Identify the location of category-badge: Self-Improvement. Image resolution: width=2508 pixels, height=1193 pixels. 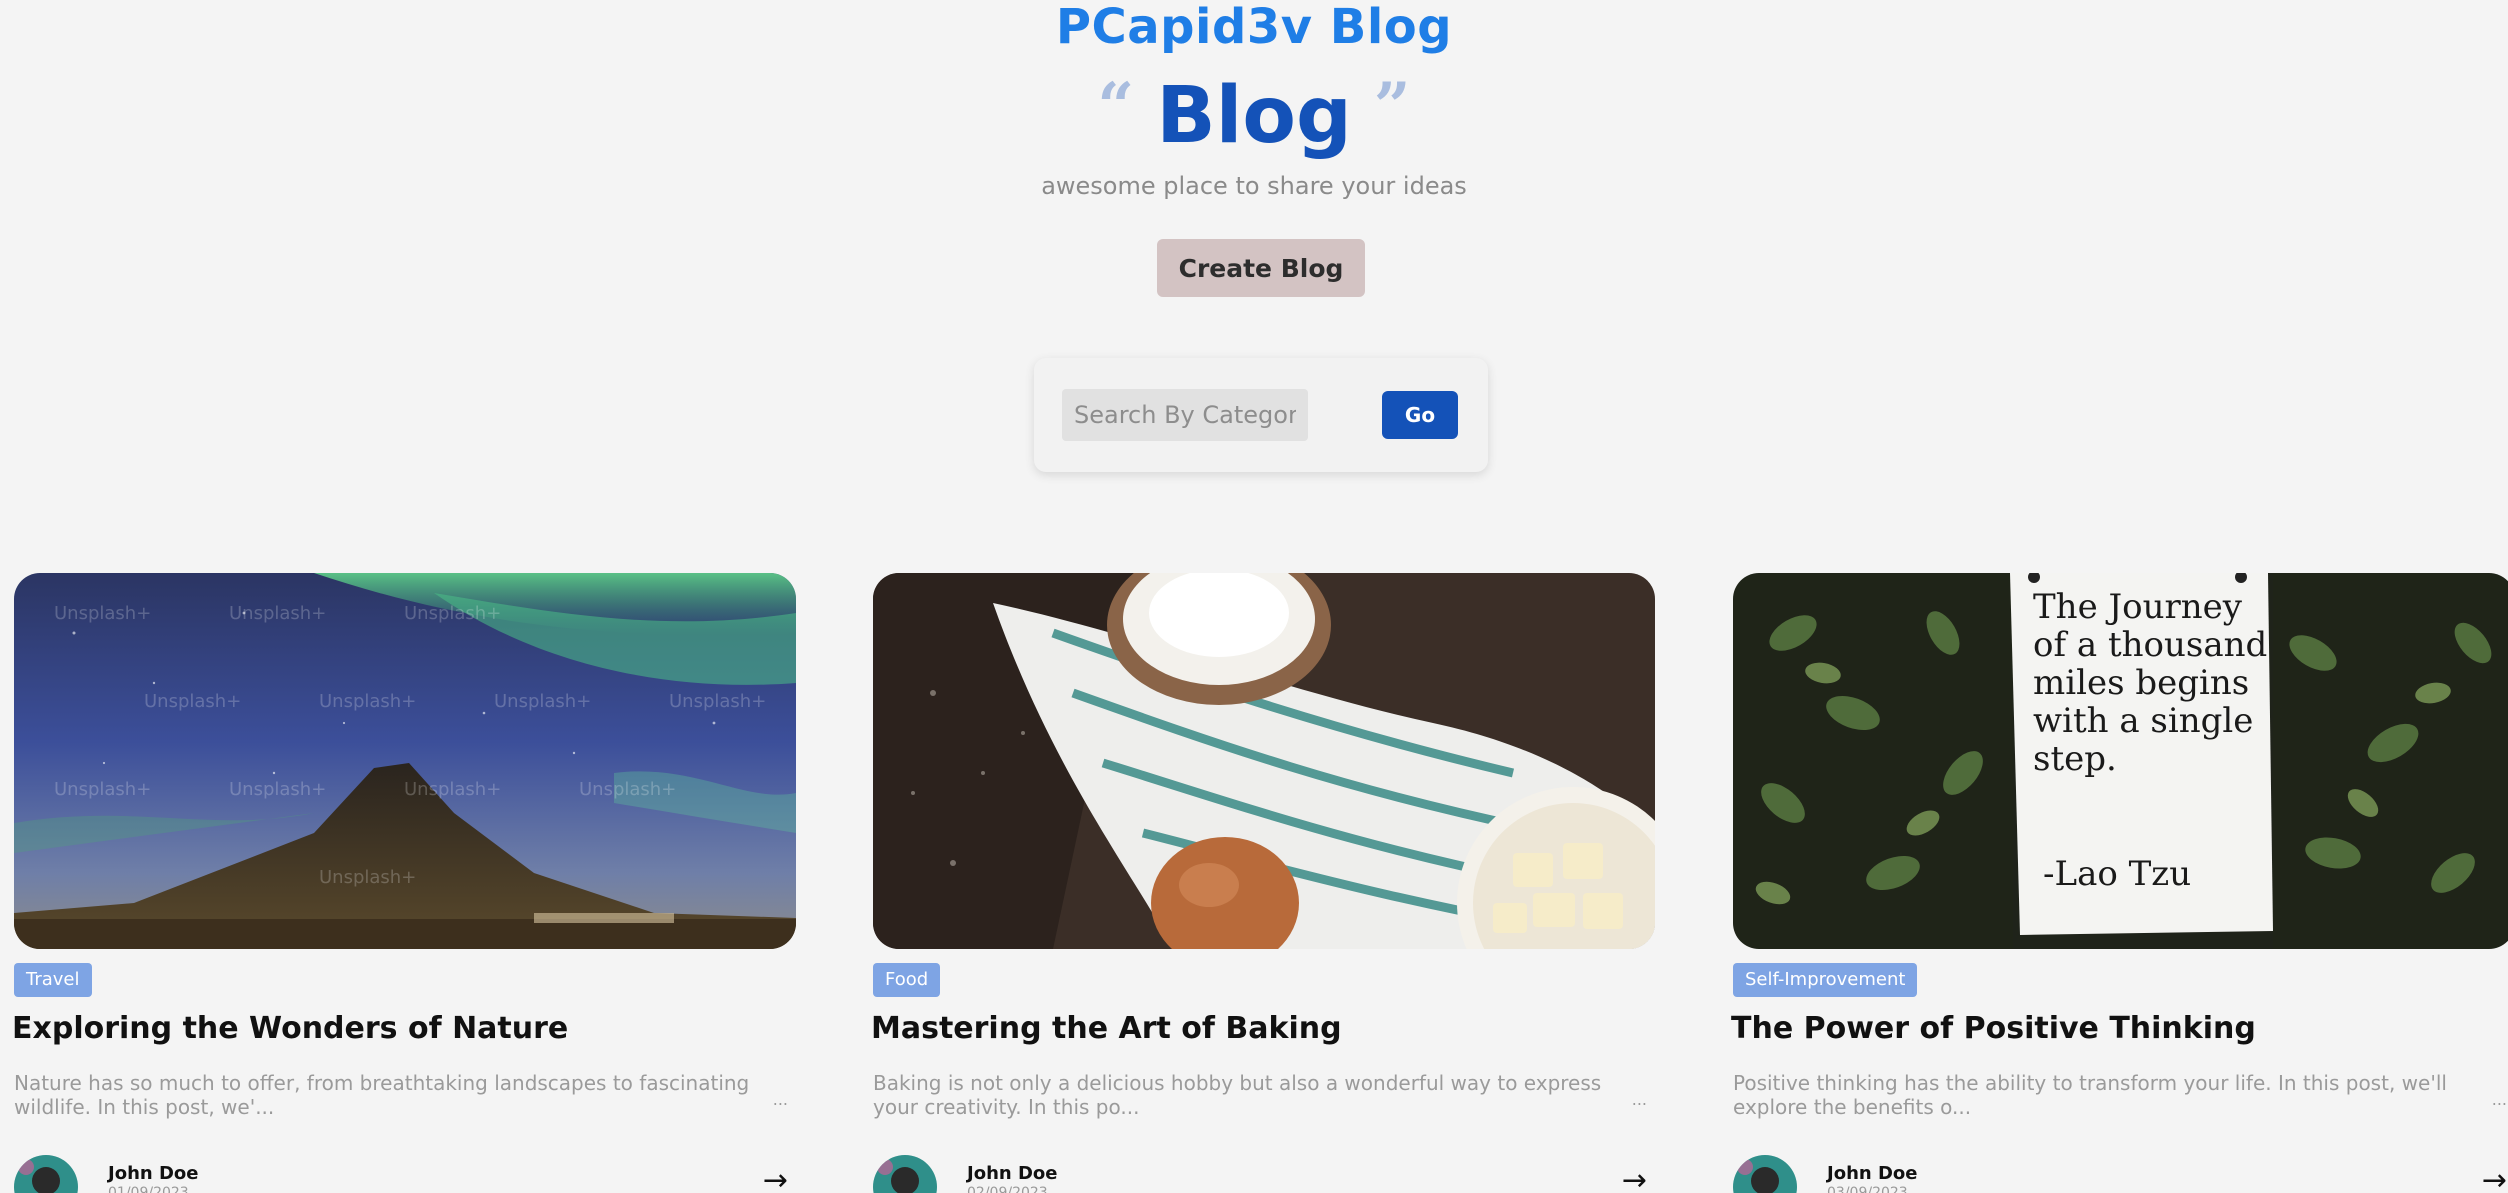
(1825, 980).